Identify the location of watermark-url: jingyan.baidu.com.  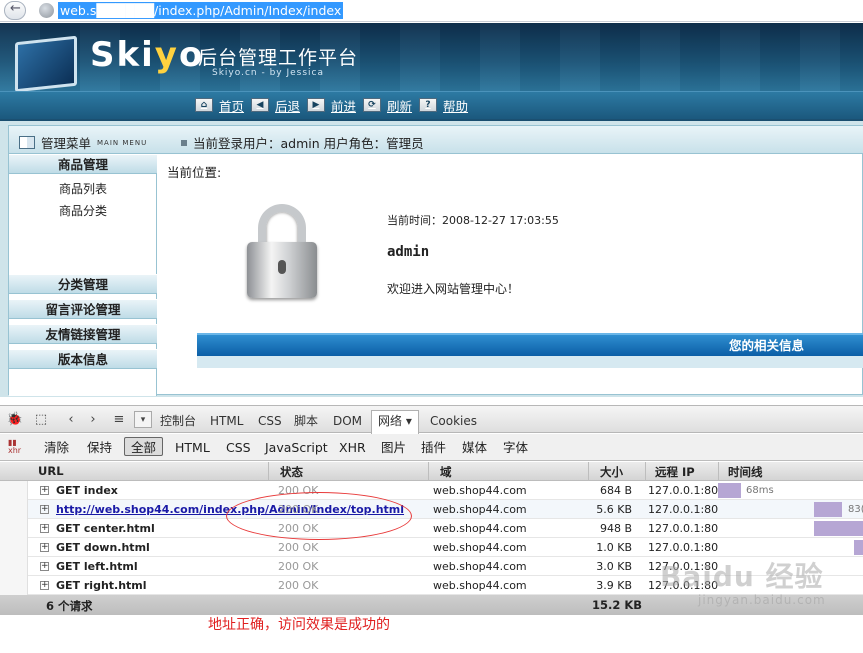
(762, 600).